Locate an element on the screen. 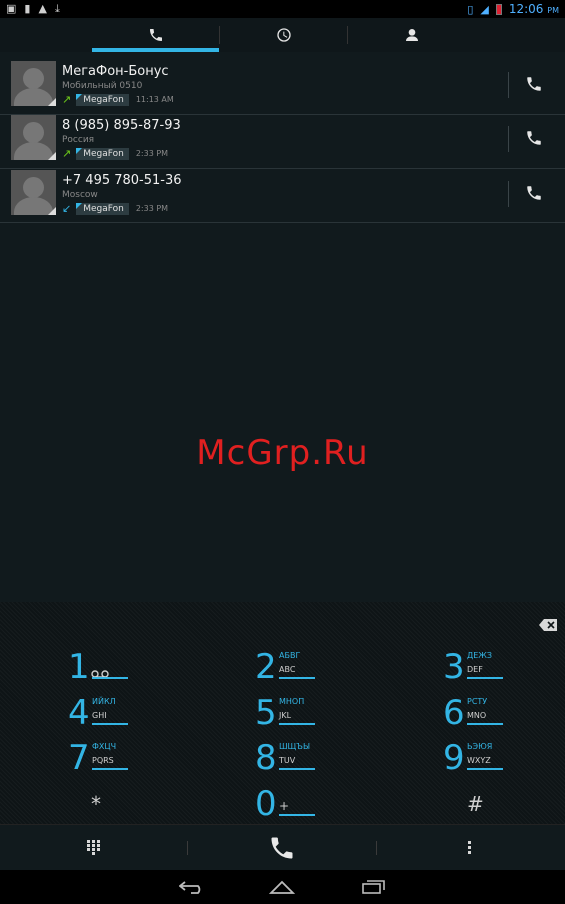  sd-card-icon: ▮ is located at coordinates (27, 8).